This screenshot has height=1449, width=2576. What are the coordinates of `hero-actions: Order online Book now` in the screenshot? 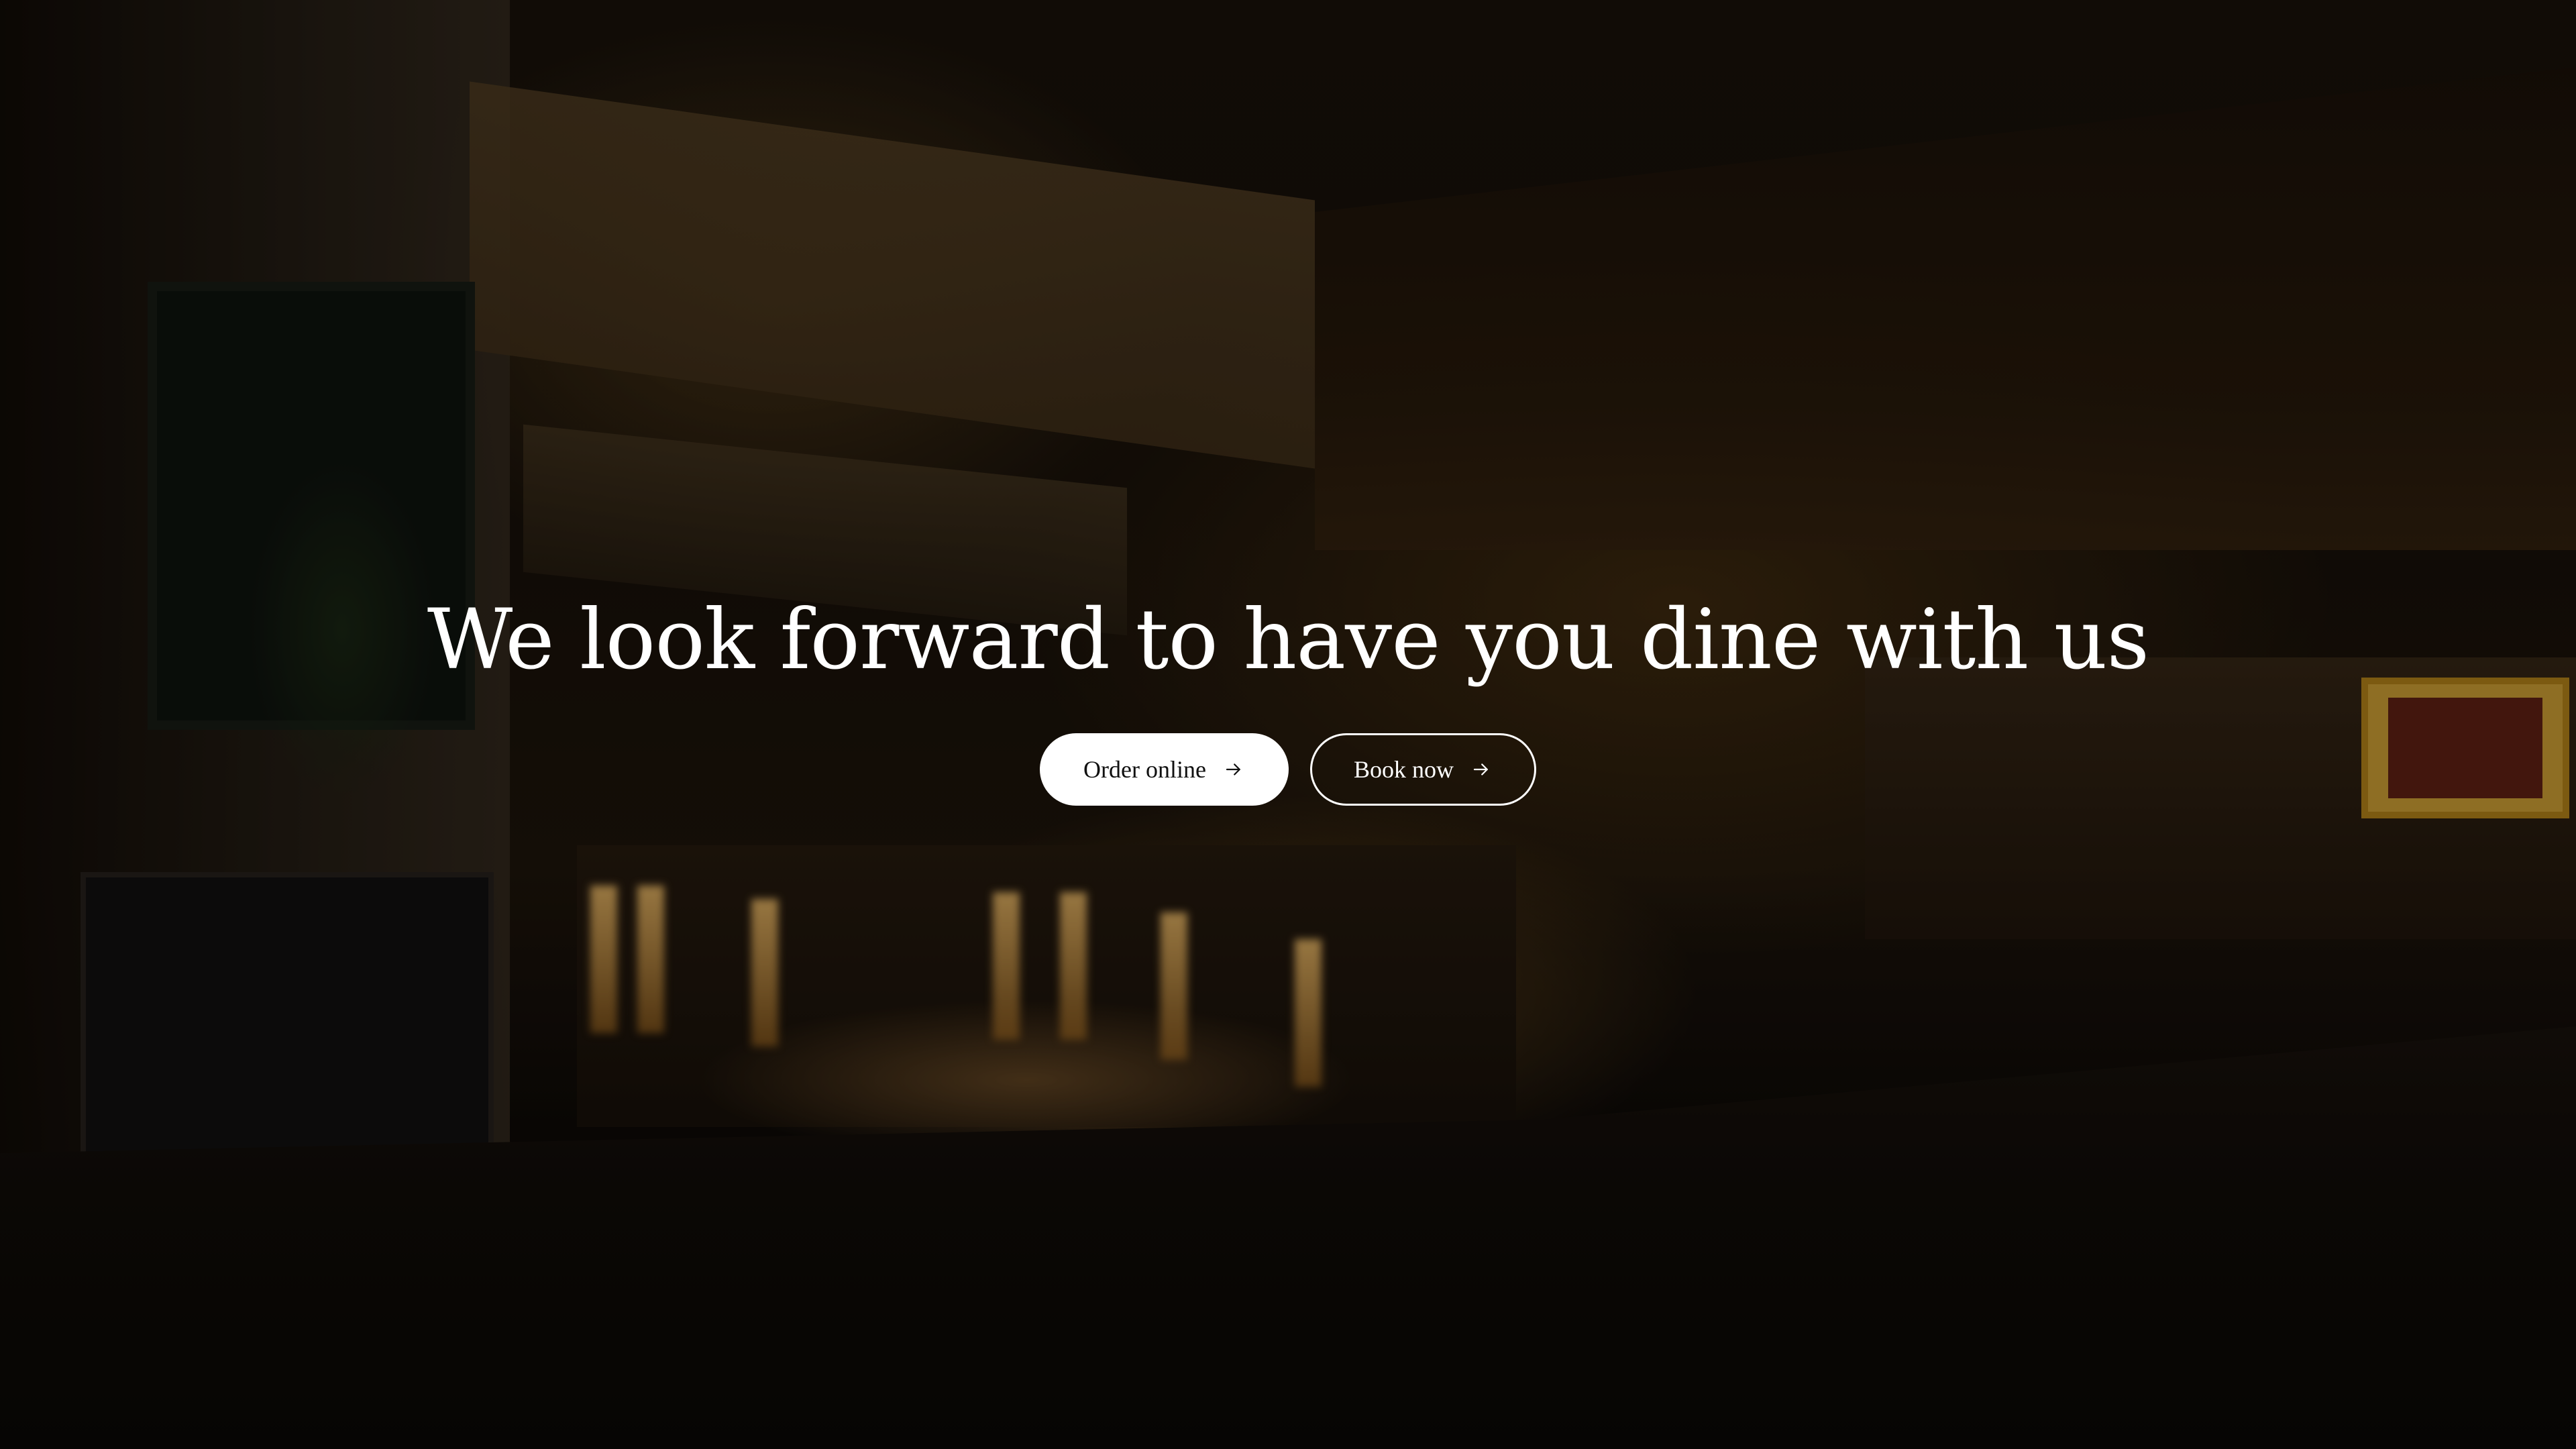 It's located at (1288, 769).